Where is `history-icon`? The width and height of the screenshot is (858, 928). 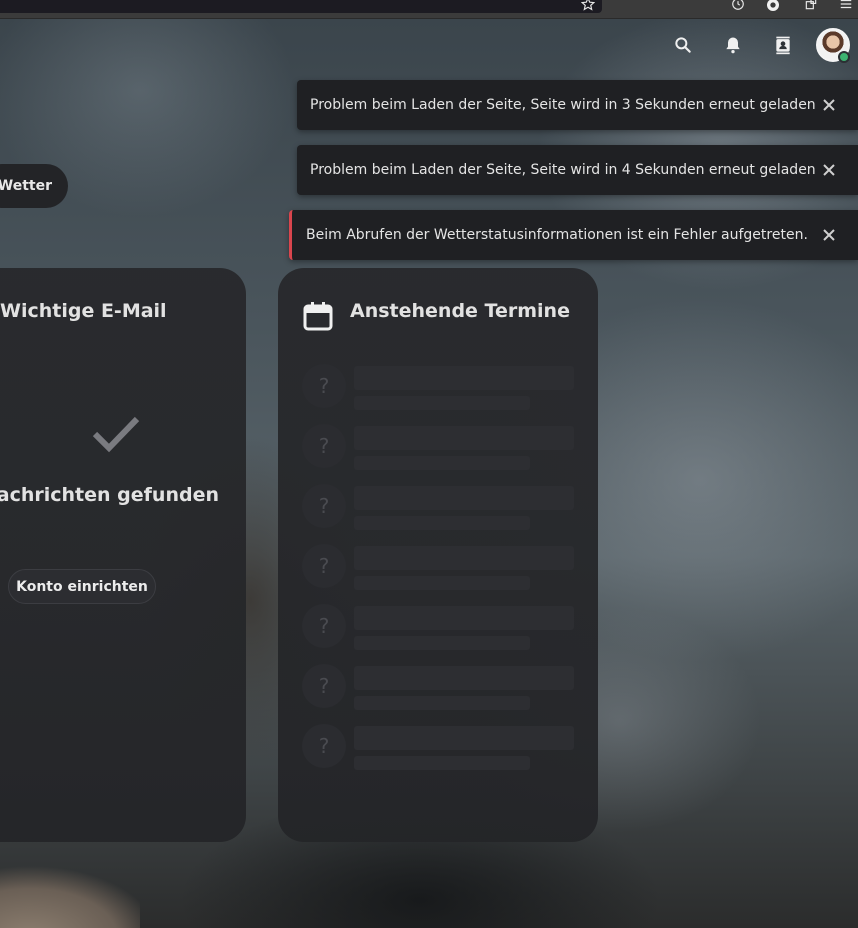
history-icon is located at coordinates (738, 6).